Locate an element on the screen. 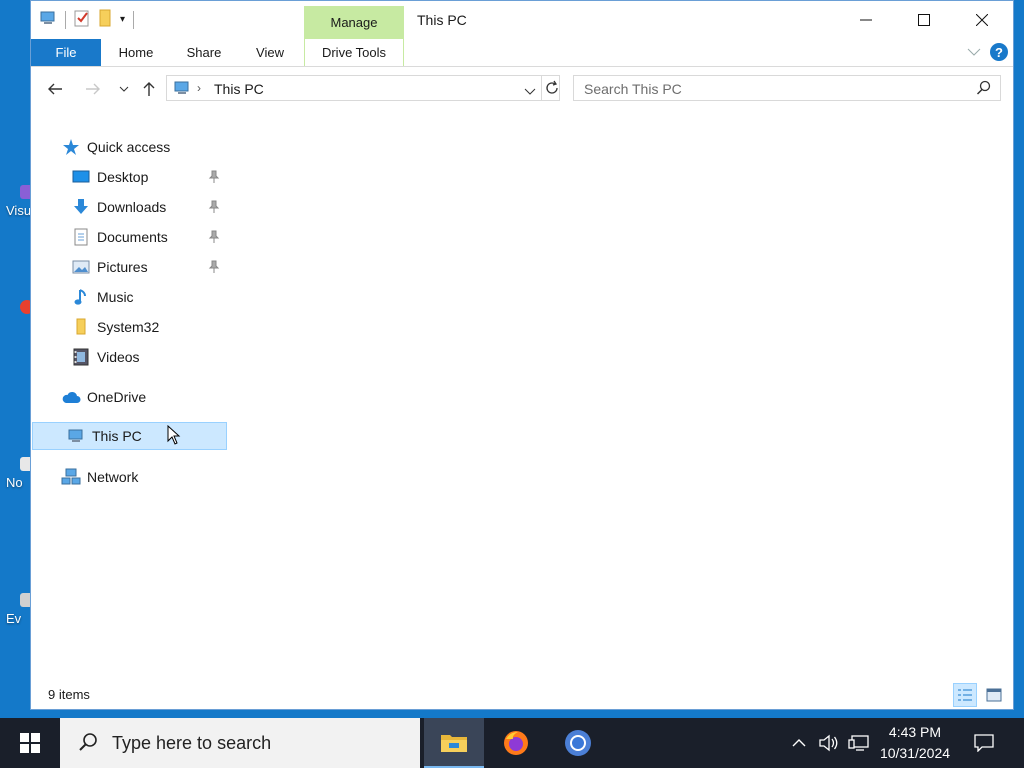 Image resolution: width=1024 pixels, height=768 pixels. breadcrumb-this-pc: This PC is located at coordinates (239, 89).